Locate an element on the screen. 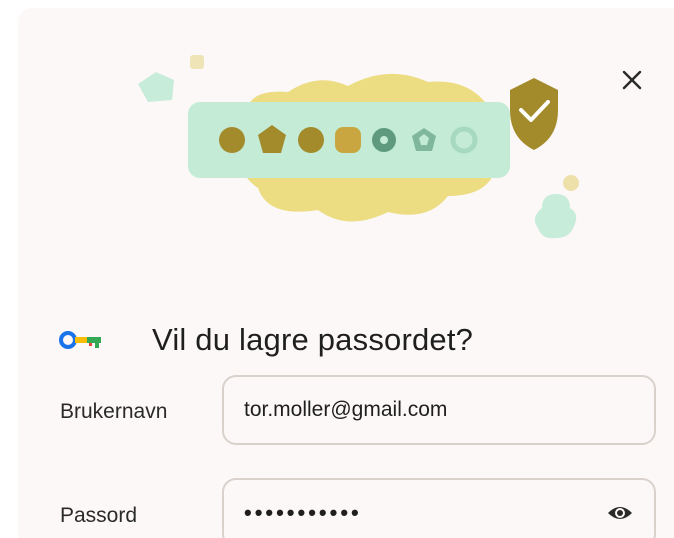 The image size is (674, 538). username-label: Brukernavn is located at coordinates (114, 411).